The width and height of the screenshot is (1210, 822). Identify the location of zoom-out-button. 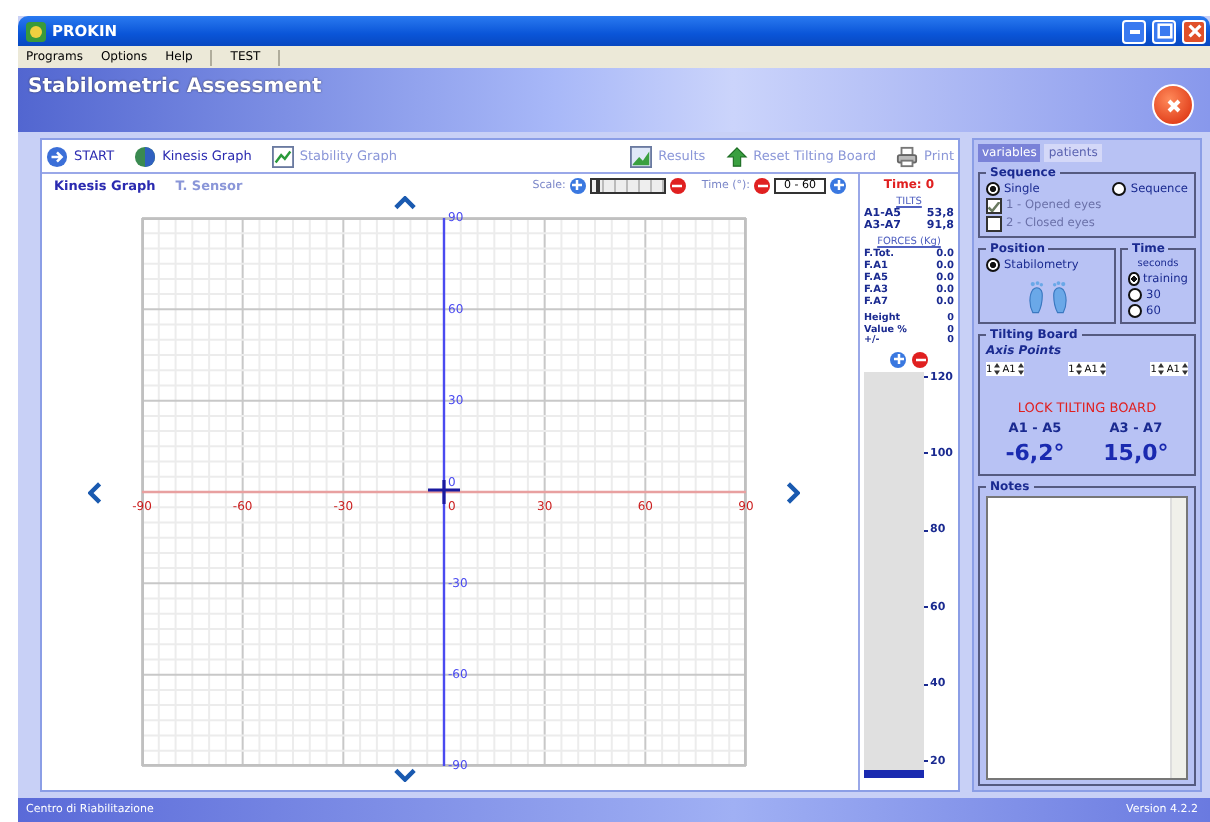
(677, 185).